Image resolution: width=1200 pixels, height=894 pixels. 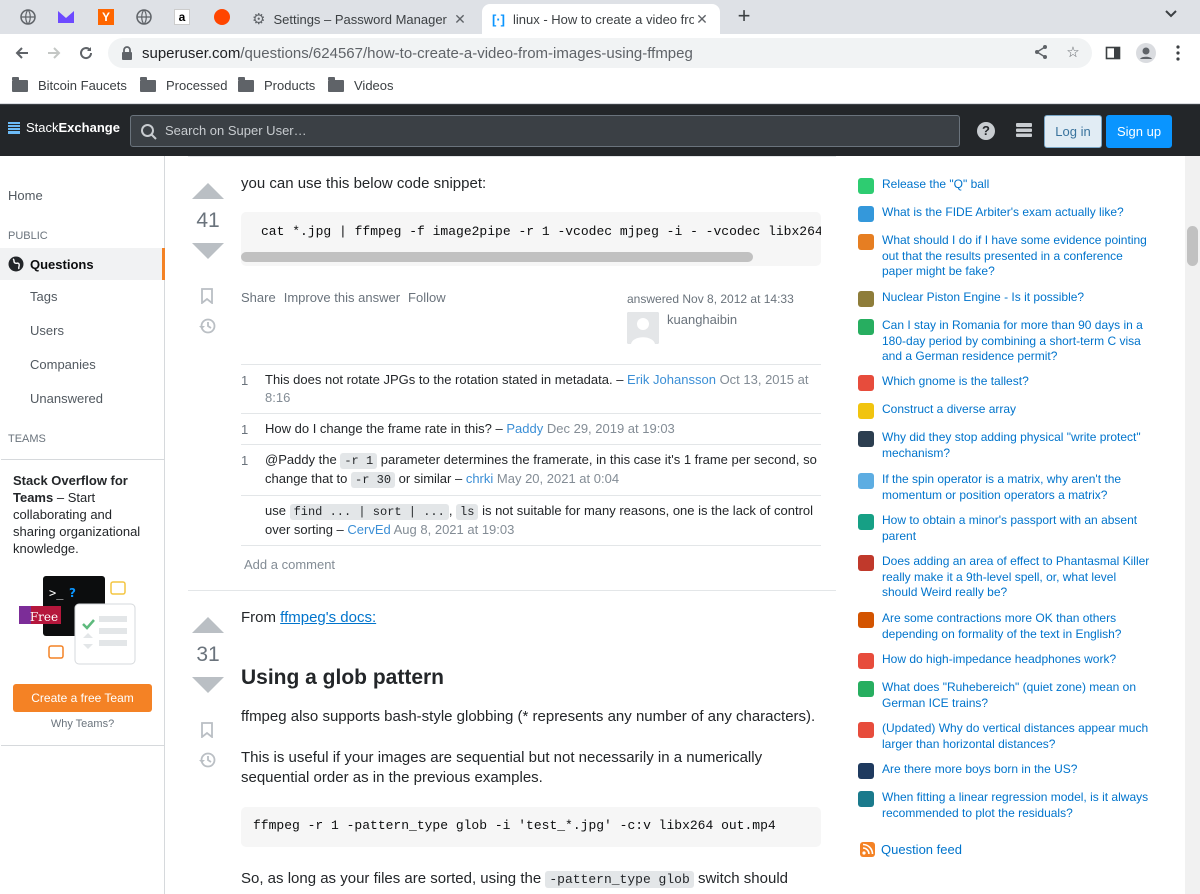 I want to click on question-feed-link: Question feed, so click(x=911, y=849).